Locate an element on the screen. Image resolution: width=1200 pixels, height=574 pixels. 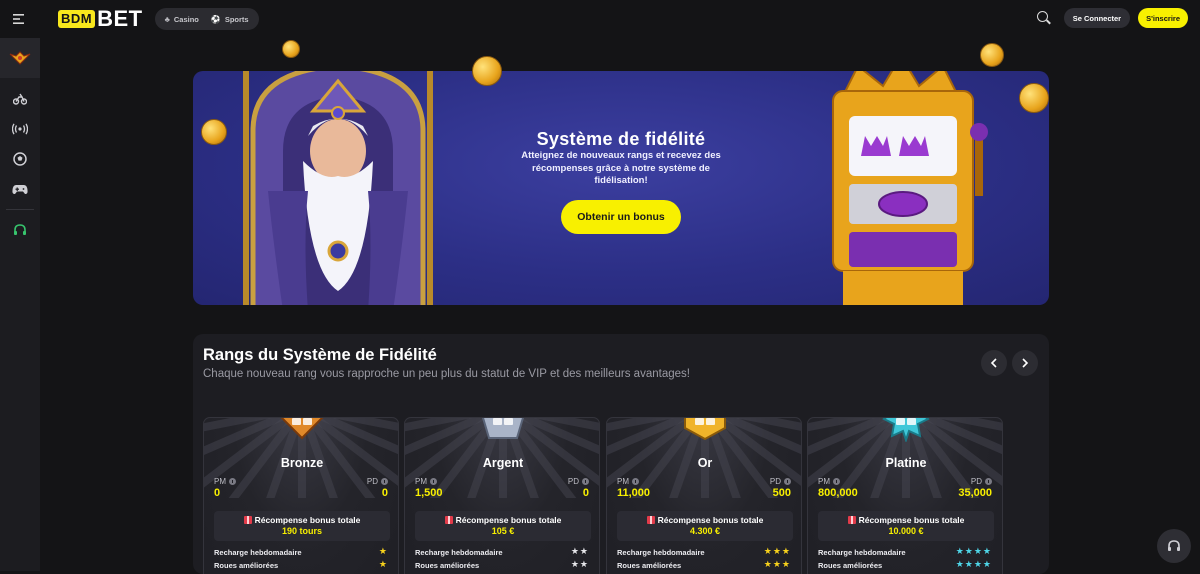
slot-machine-illustration is located at coordinates (910, 188).